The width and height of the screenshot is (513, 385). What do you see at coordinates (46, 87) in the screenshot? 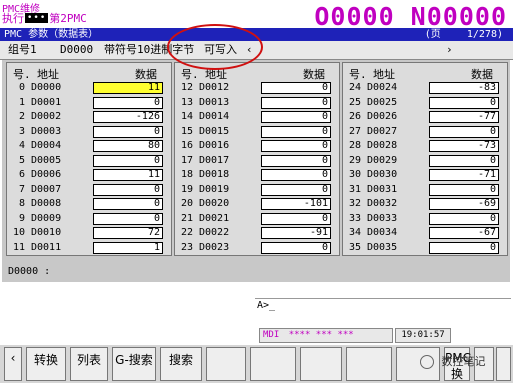
I see `row-address: D0000` at bounding box center [46, 87].